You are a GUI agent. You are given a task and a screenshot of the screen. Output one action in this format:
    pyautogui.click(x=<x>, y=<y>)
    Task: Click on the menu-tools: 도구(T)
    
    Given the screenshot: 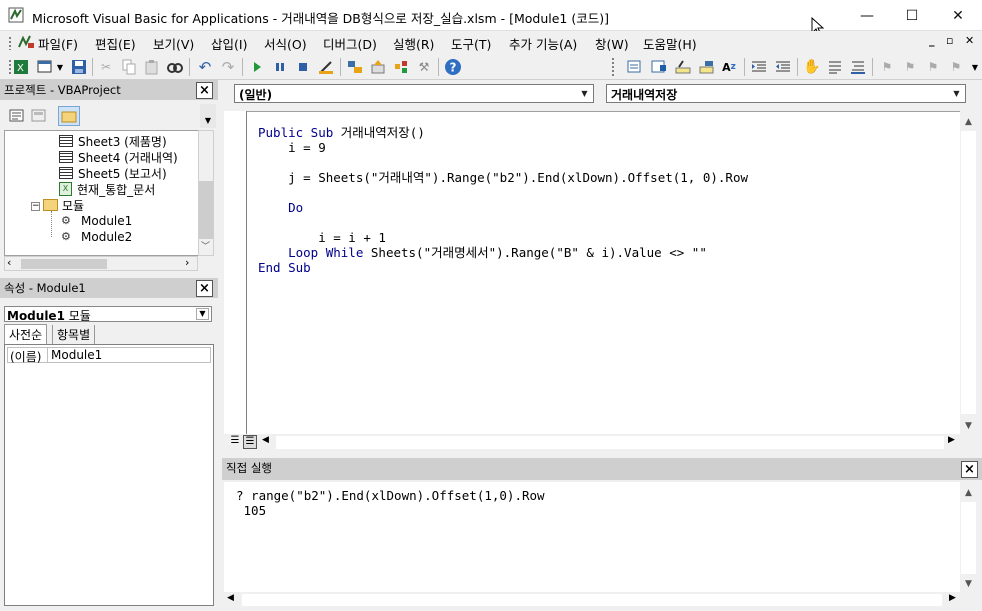 What is the action you would take?
    pyautogui.click(x=471, y=43)
    